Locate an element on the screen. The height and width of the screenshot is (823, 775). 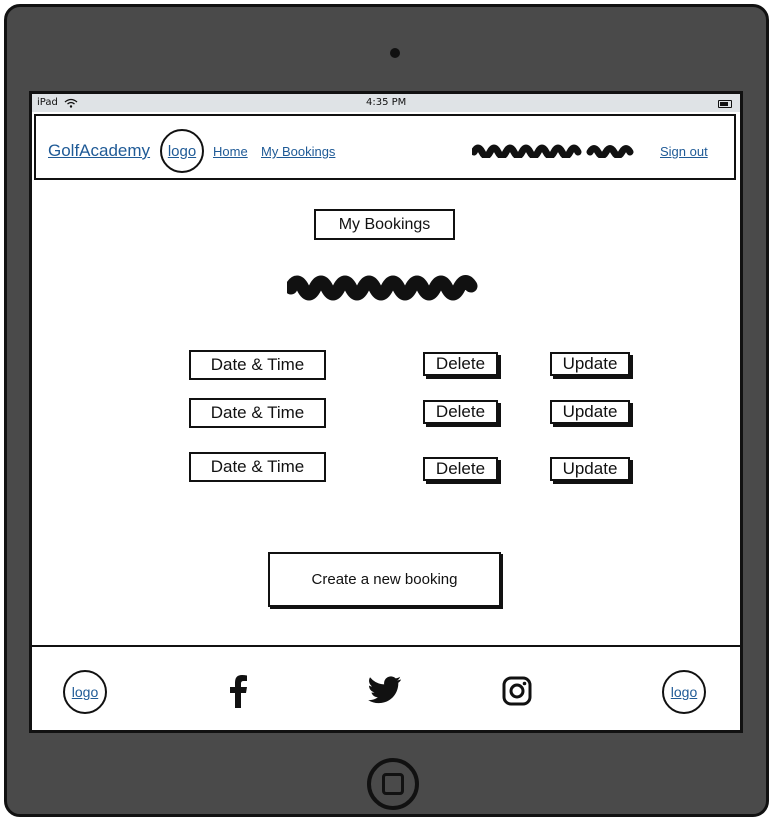
footer-logo-left: logo is located at coordinates (85, 692).